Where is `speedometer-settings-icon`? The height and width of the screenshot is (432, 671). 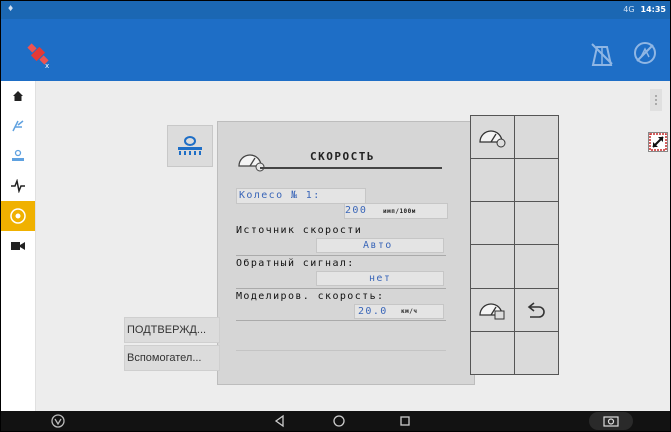
speedometer-settings-icon is located at coordinates (492, 139).